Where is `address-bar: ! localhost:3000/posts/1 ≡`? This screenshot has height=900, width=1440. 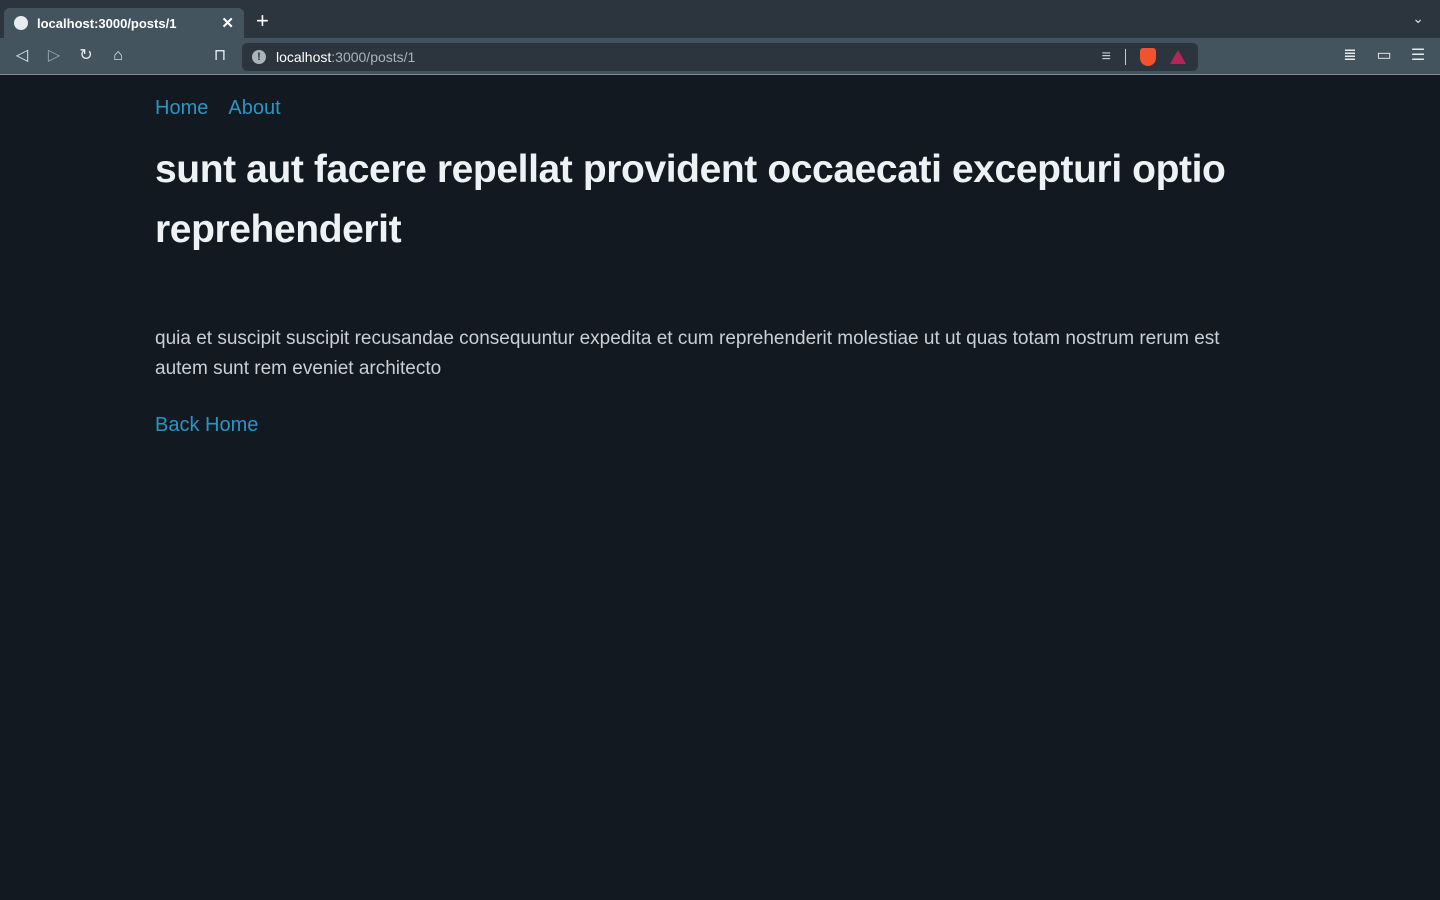 address-bar: ! localhost:3000/posts/1 ≡ is located at coordinates (720, 57).